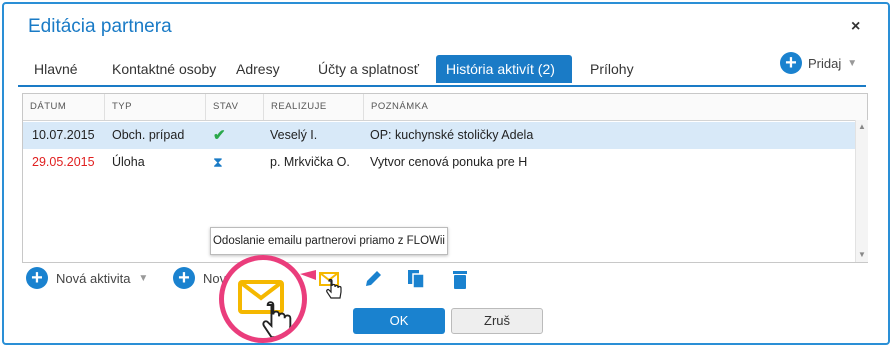 The width and height of the screenshot is (896, 351). I want to click on tab-addresses: Adresy, so click(258, 69).